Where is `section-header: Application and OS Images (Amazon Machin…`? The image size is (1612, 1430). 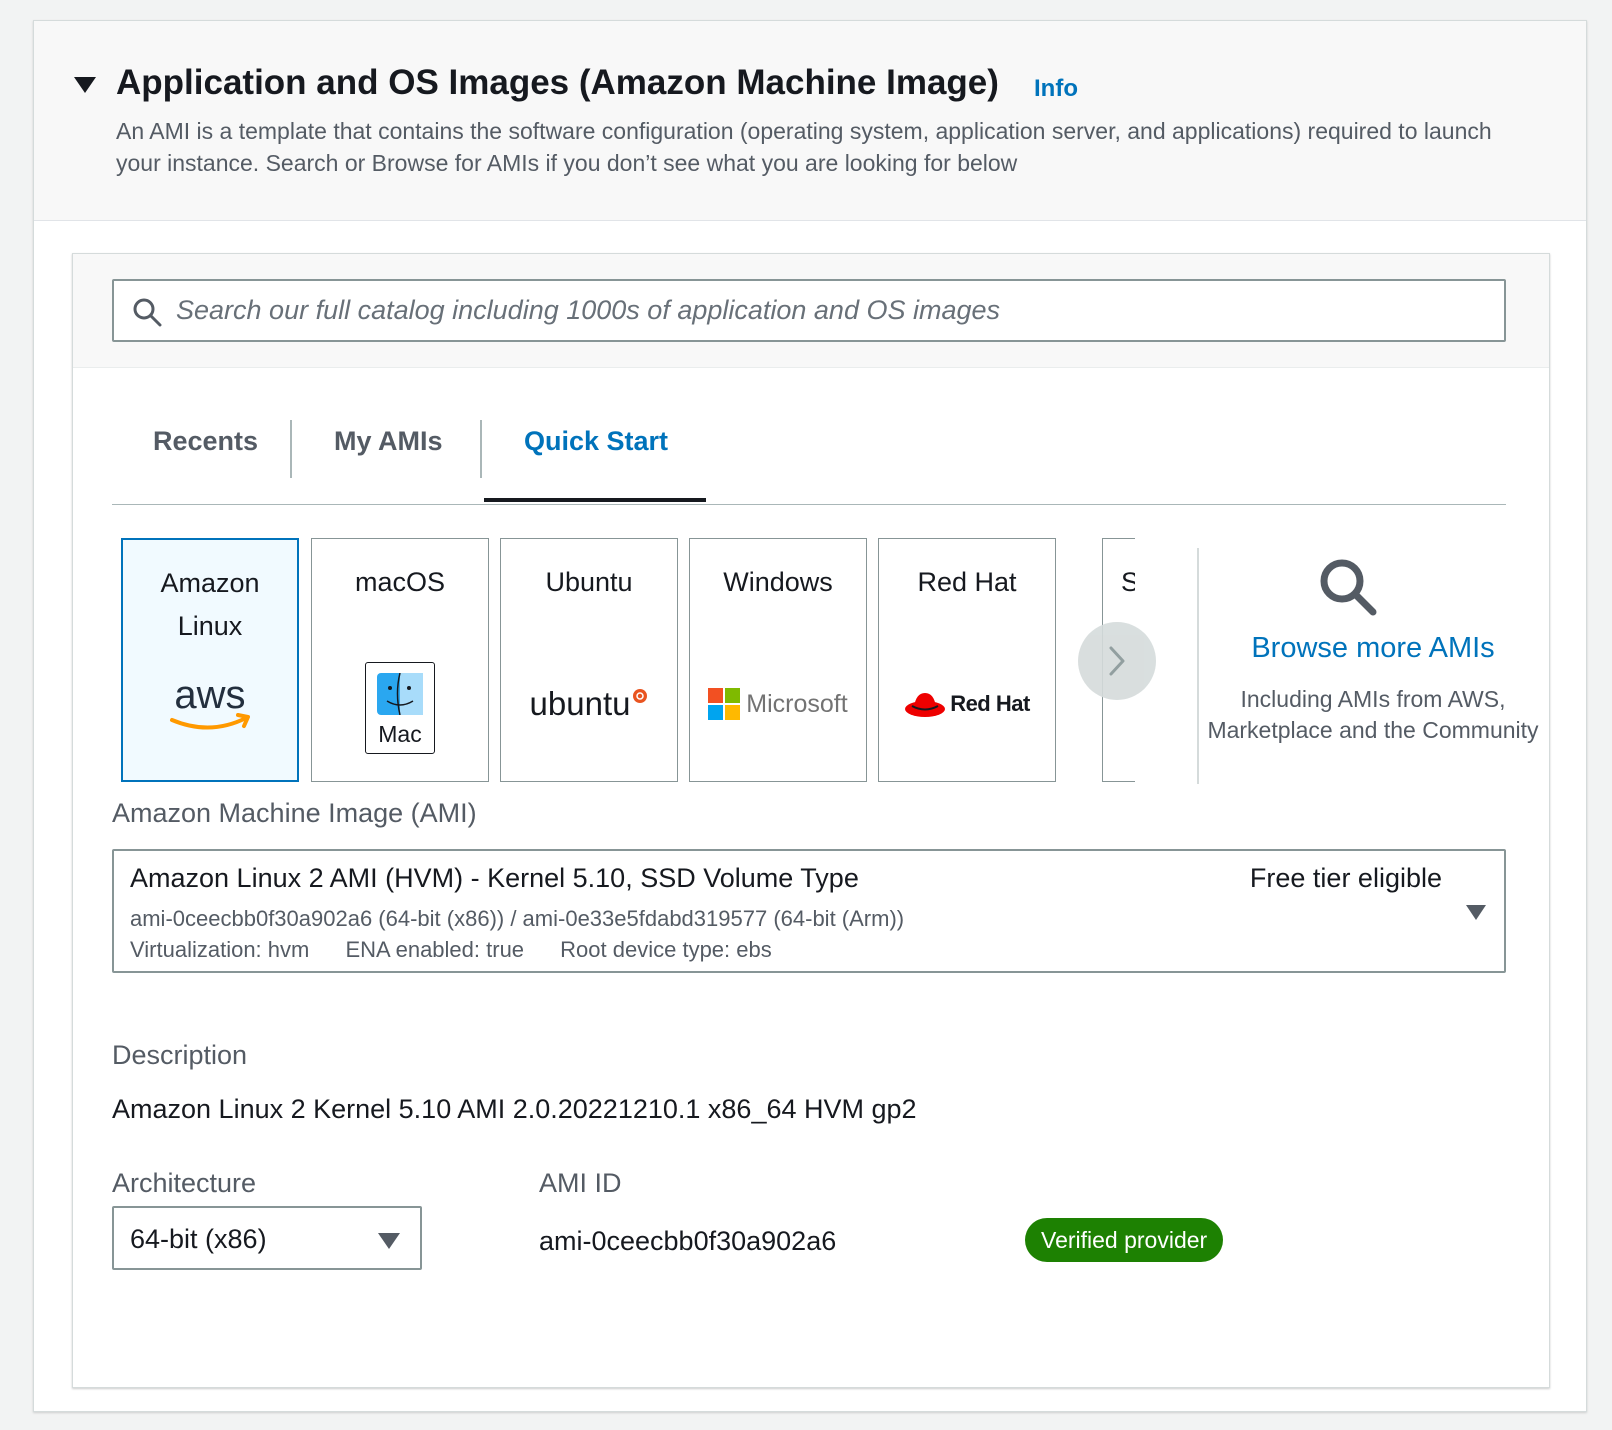
section-header: Application and OS Images (Amazon Machin… is located at coordinates (810, 121).